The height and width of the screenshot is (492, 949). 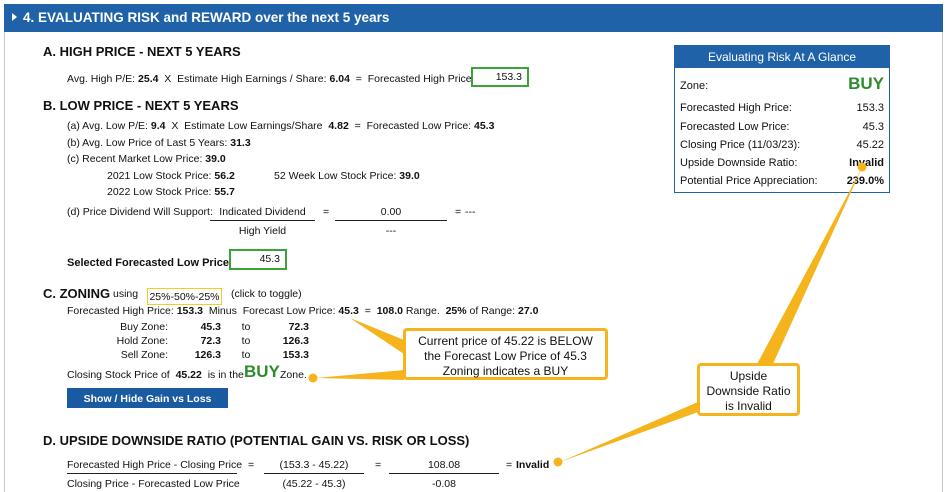 I want to click on ratio-callout: Upside Downside Ratio is Invalid, so click(x=748, y=389).